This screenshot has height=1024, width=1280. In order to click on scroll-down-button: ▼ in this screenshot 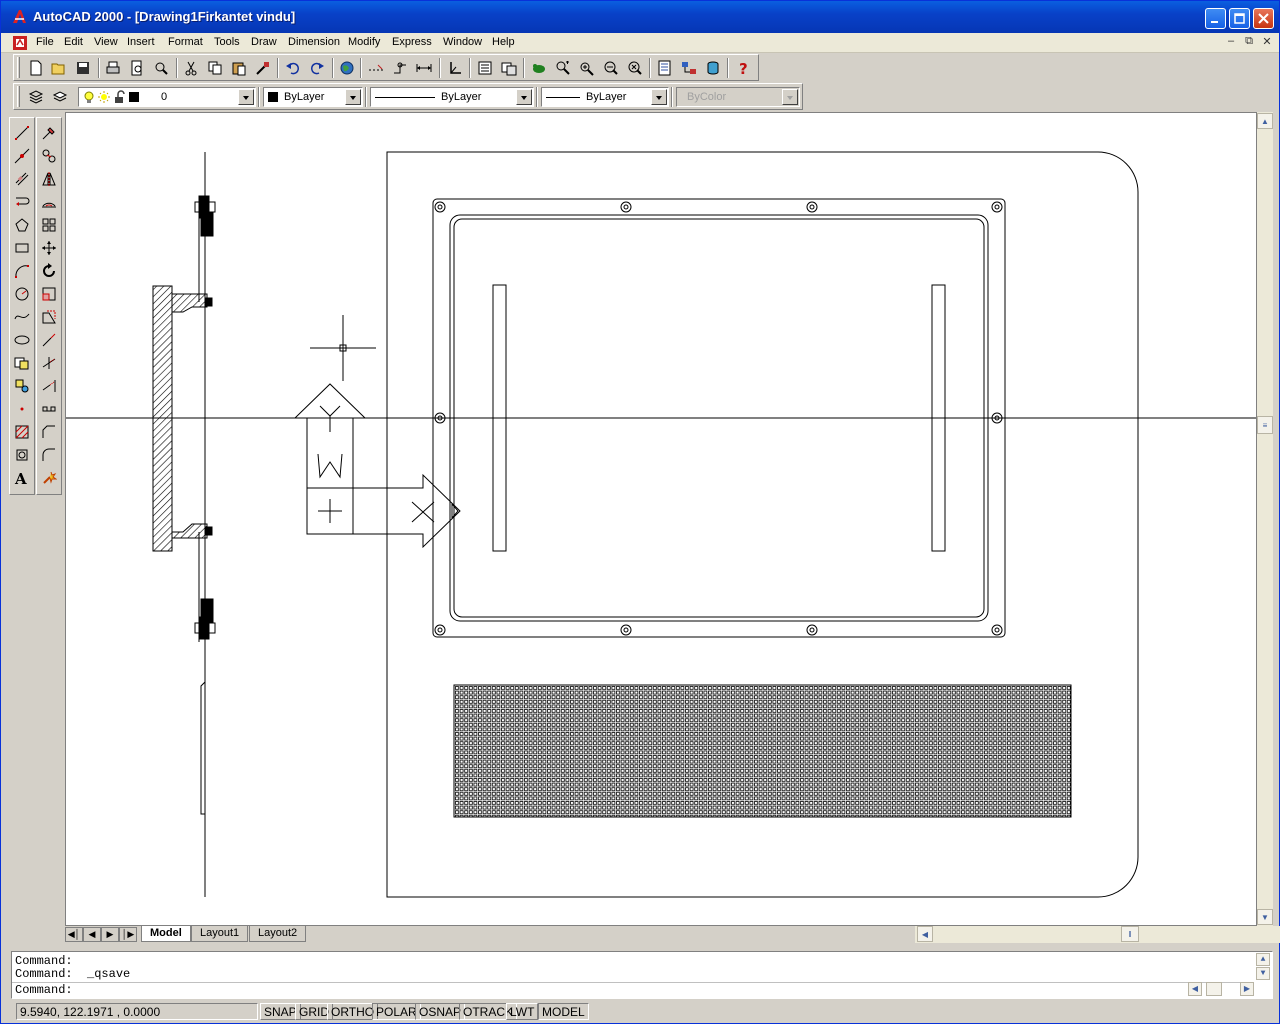, I will do `click(1265, 917)`.